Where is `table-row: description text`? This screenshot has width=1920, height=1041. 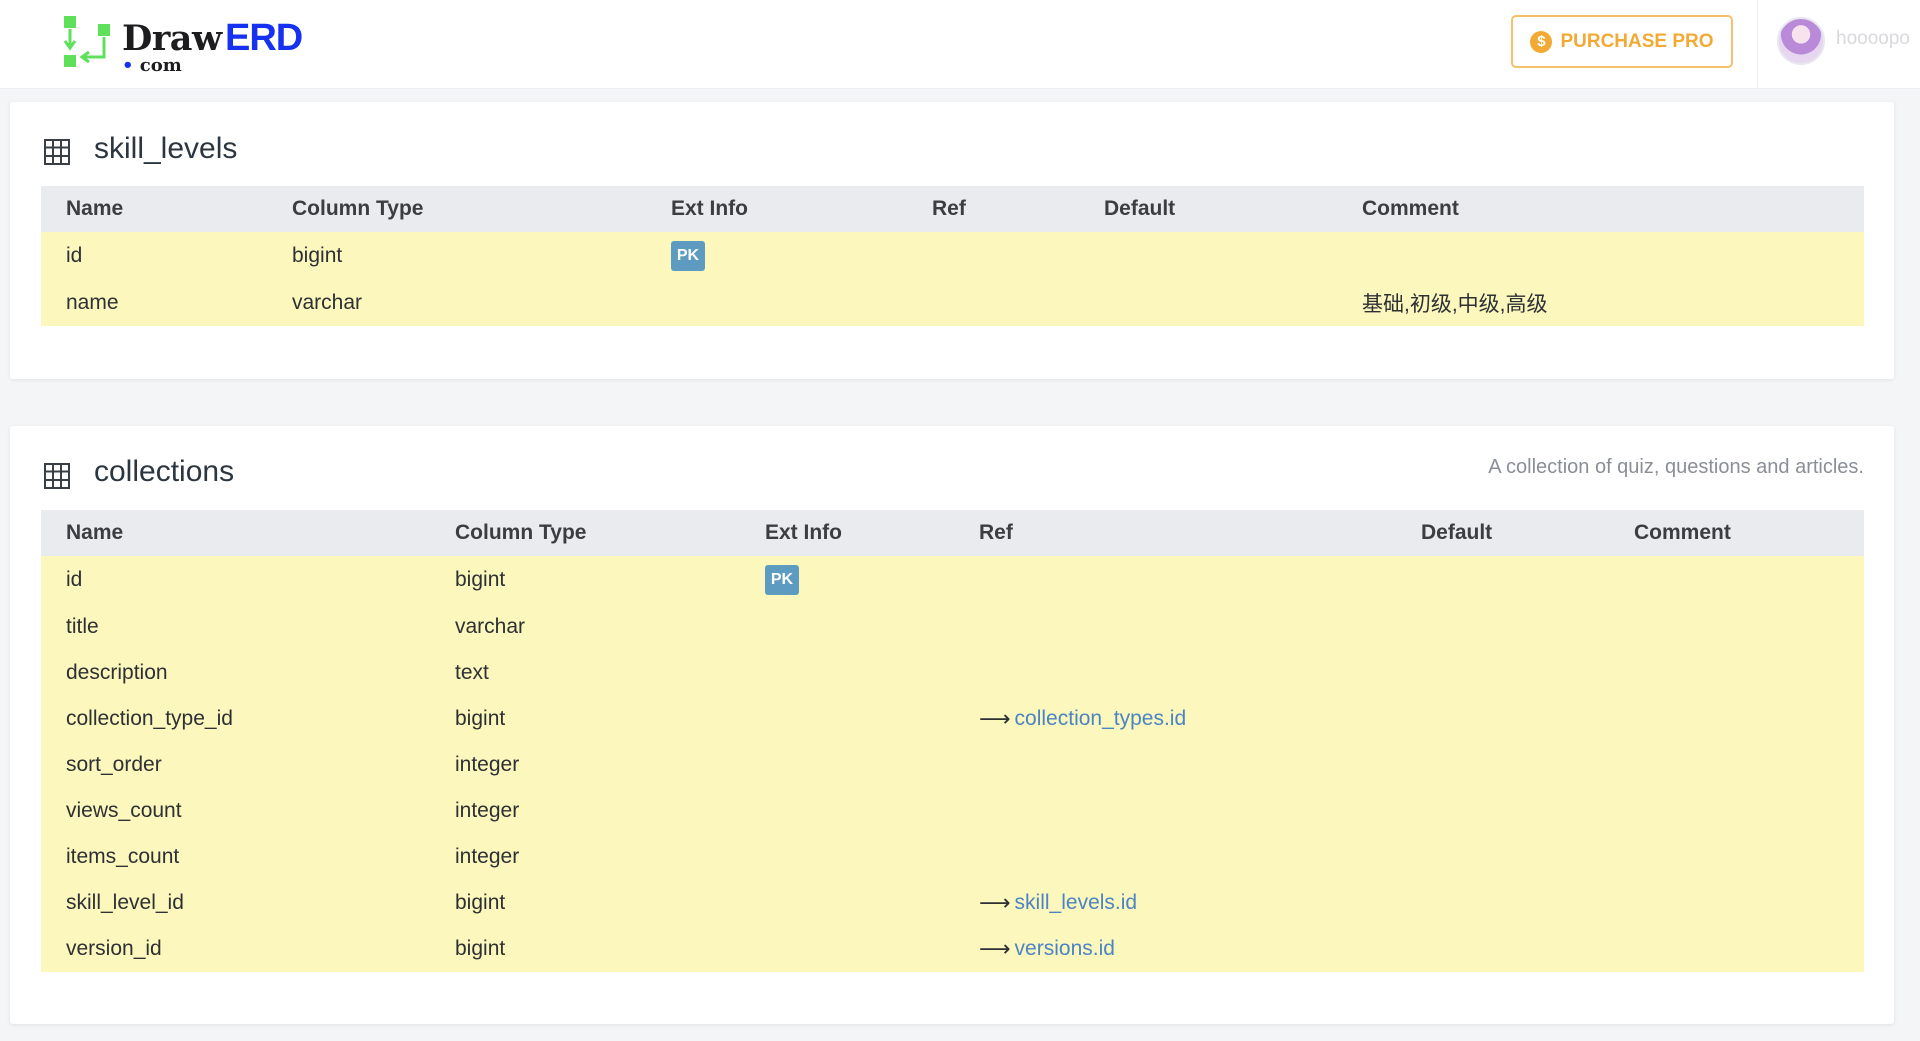
table-row: description text is located at coordinates (952, 673).